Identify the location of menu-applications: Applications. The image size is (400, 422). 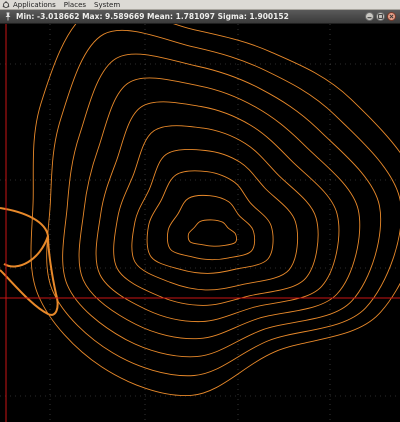
(34, 5).